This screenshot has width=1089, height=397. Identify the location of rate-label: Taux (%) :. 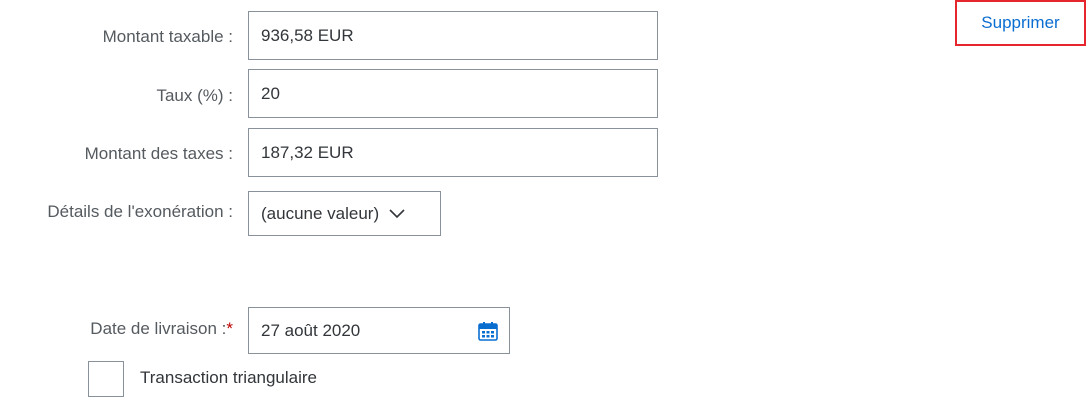
(194, 95).